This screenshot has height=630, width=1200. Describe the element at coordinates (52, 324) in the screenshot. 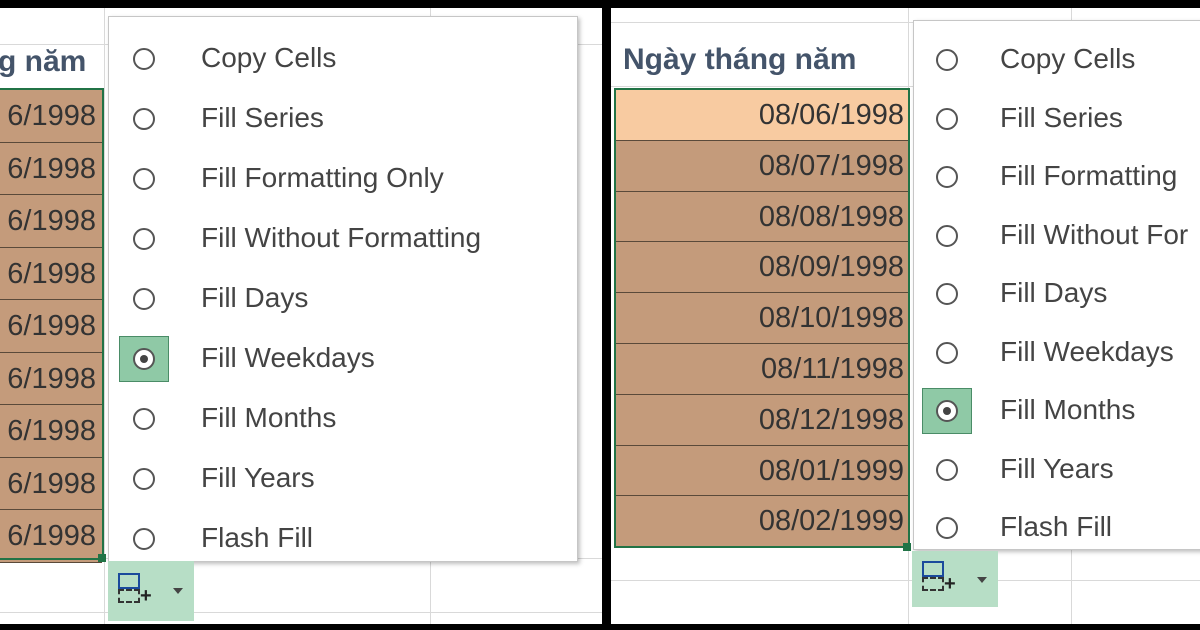

I see `selection-border` at that location.